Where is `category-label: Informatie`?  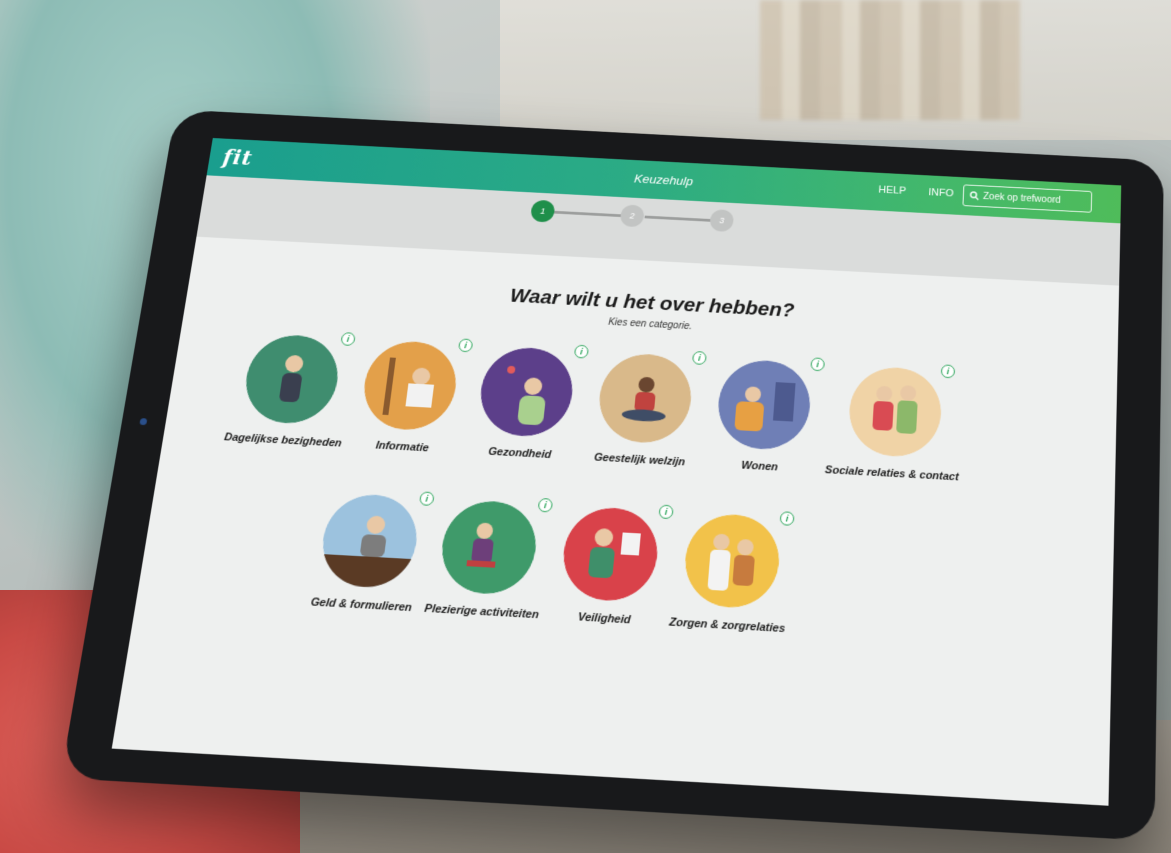 category-label: Informatie is located at coordinates (402, 447).